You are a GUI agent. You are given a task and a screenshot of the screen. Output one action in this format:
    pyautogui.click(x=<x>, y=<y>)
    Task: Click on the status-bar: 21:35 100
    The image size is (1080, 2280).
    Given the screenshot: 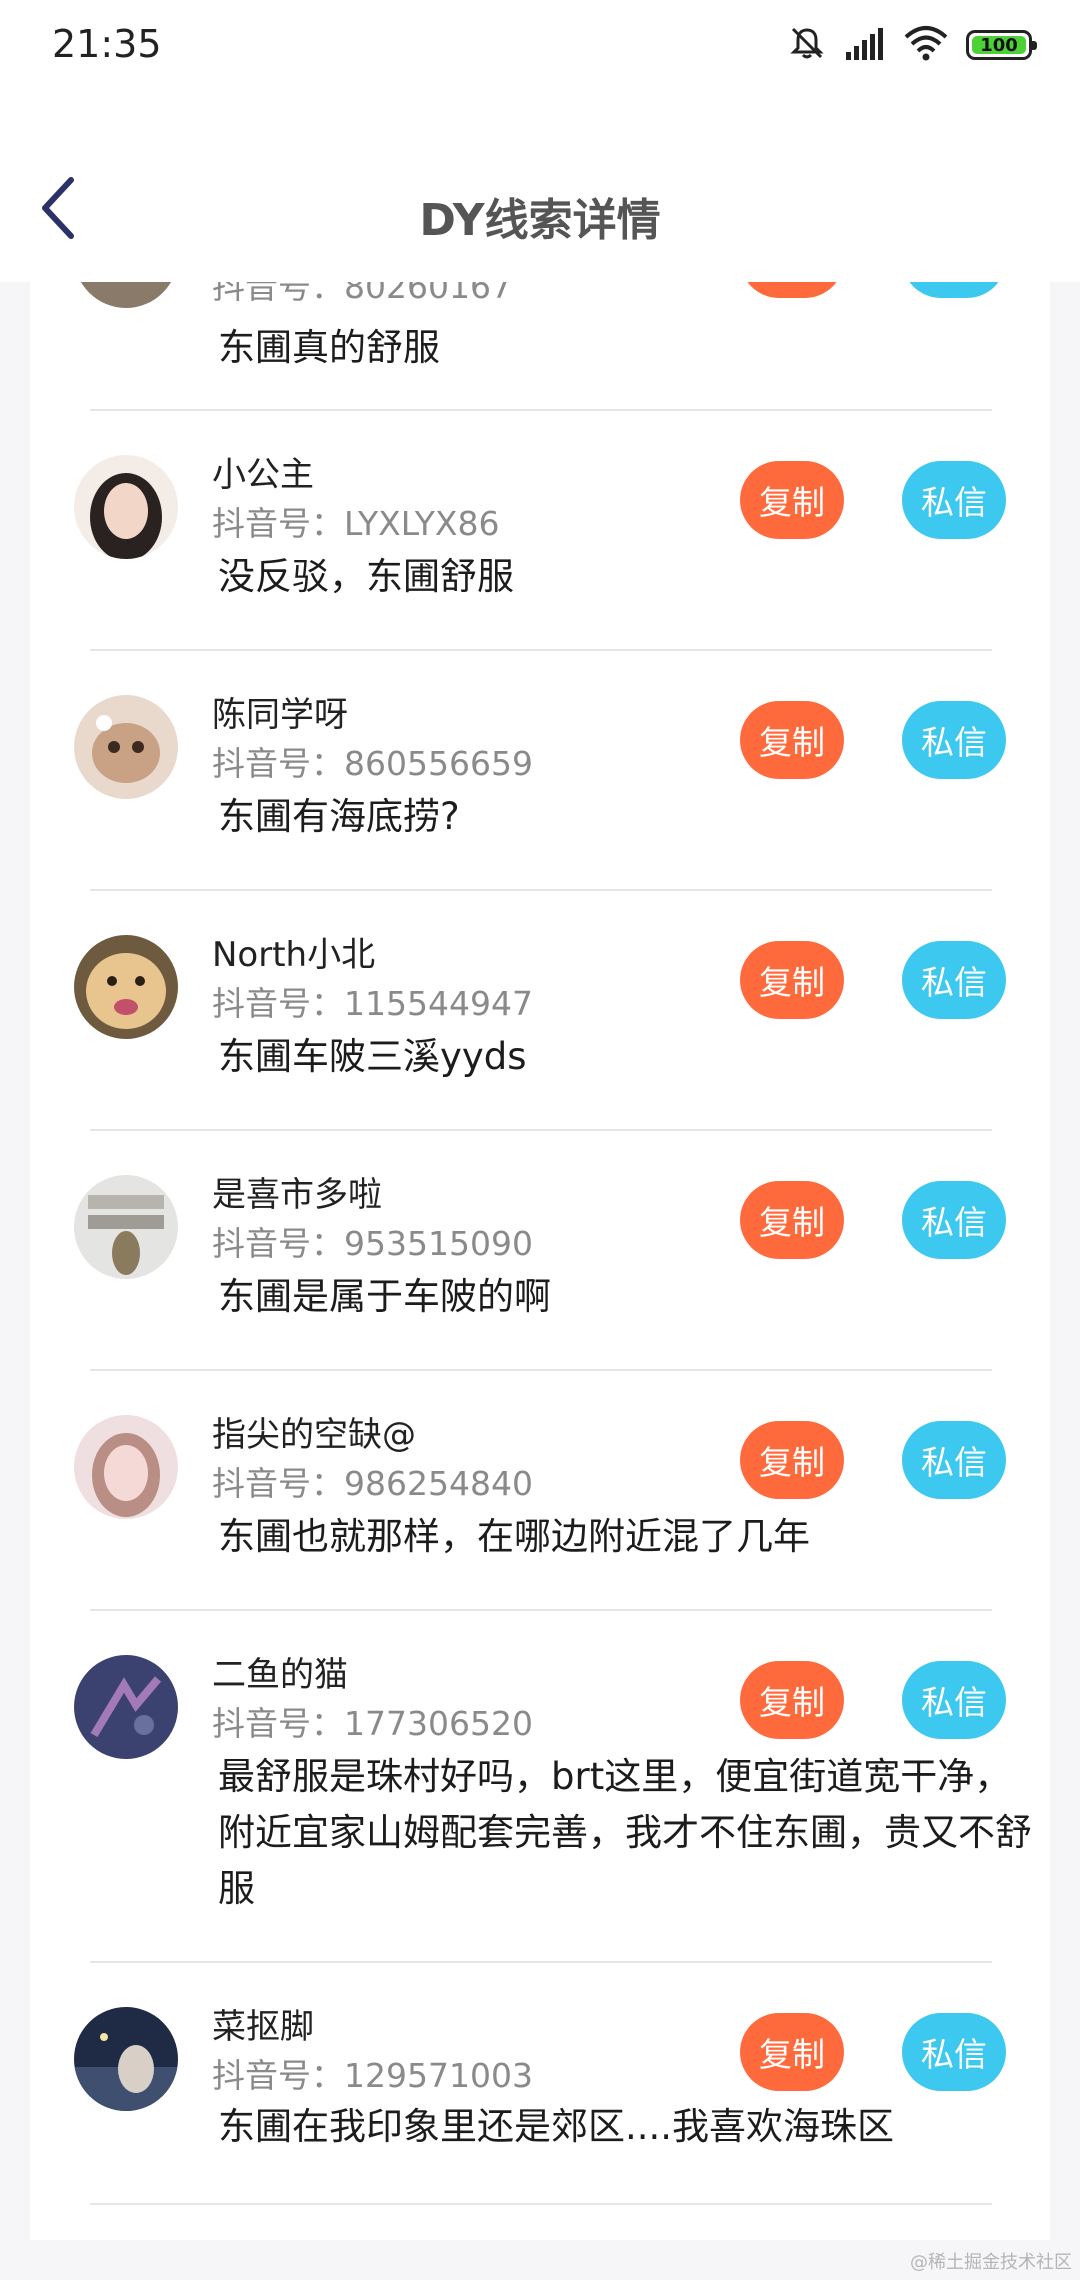 What is the action you would take?
    pyautogui.click(x=540, y=45)
    